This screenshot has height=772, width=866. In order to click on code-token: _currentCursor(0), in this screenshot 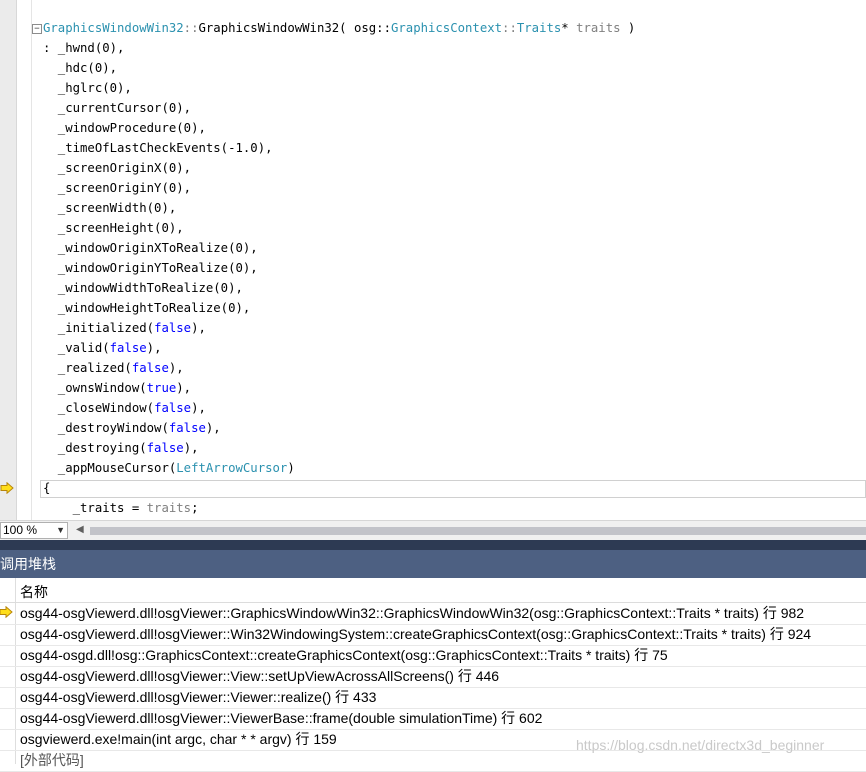, I will do `click(117, 108)`.